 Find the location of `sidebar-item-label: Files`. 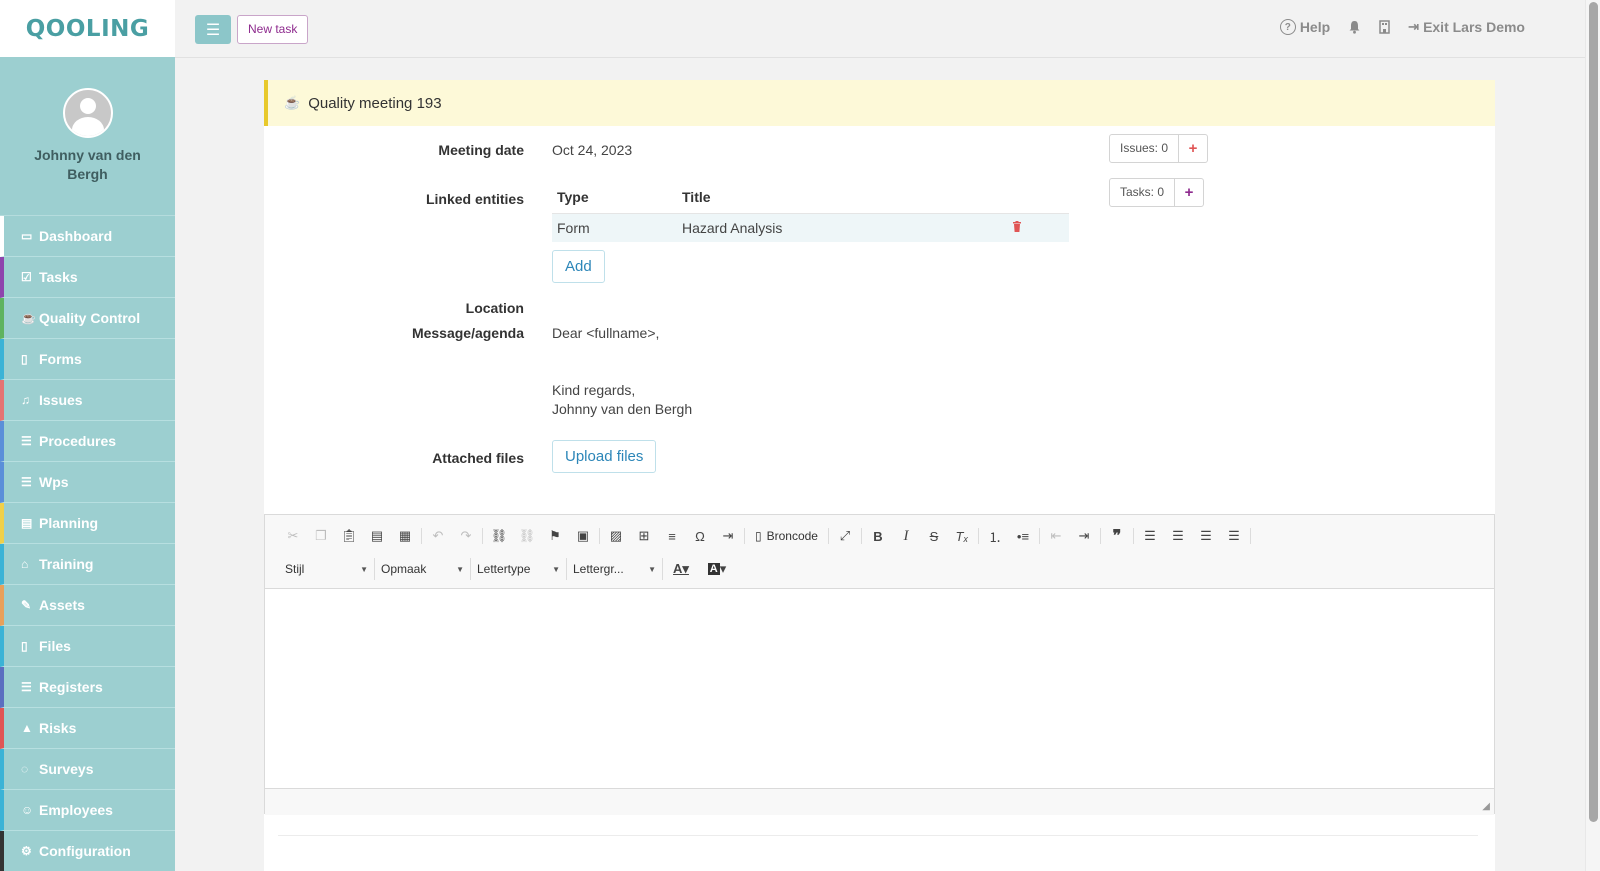

sidebar-item-label: Files is located at coordinates (55, 646).